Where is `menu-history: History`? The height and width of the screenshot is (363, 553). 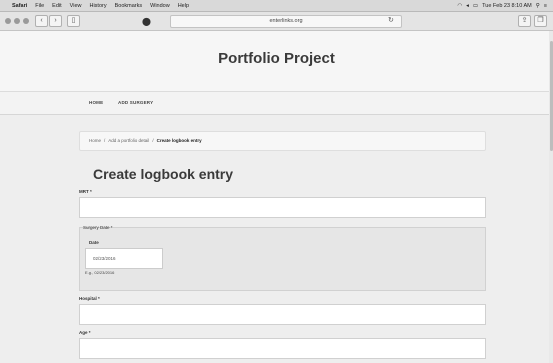
menu-history: History is located at coordinates (97, 6).